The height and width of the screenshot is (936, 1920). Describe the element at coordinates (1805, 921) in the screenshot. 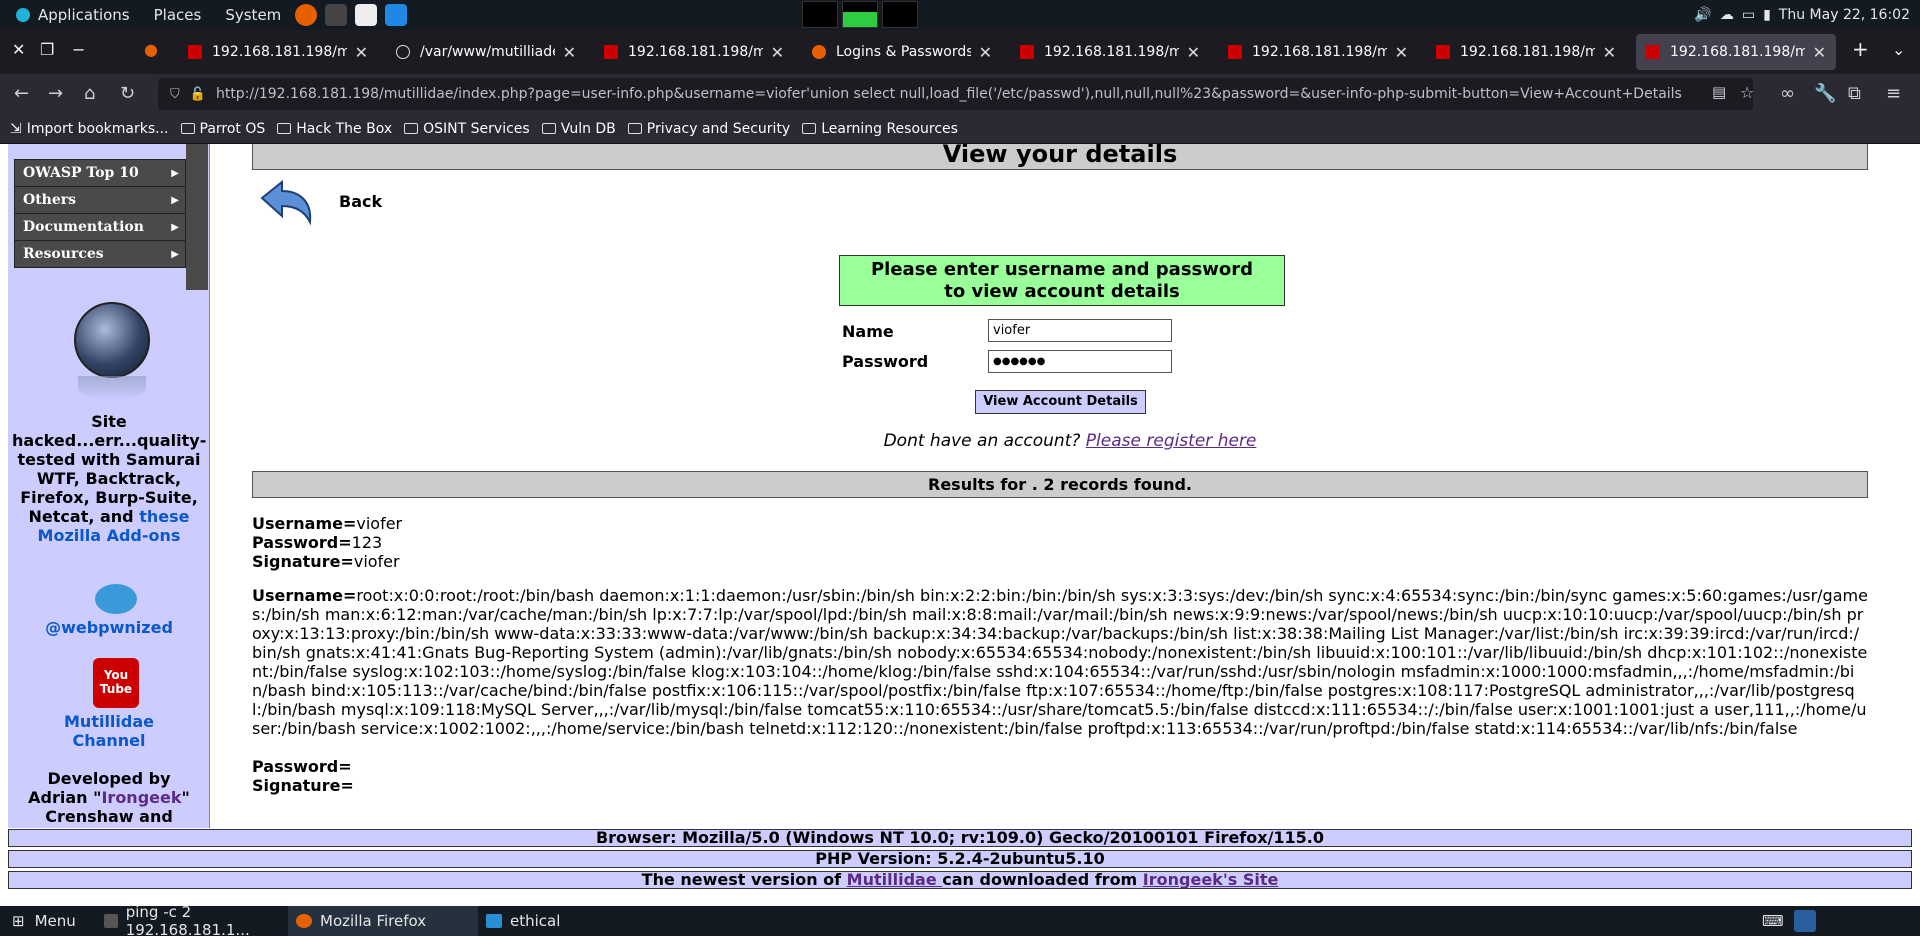

I see `firefox-tray-icon` at that location.